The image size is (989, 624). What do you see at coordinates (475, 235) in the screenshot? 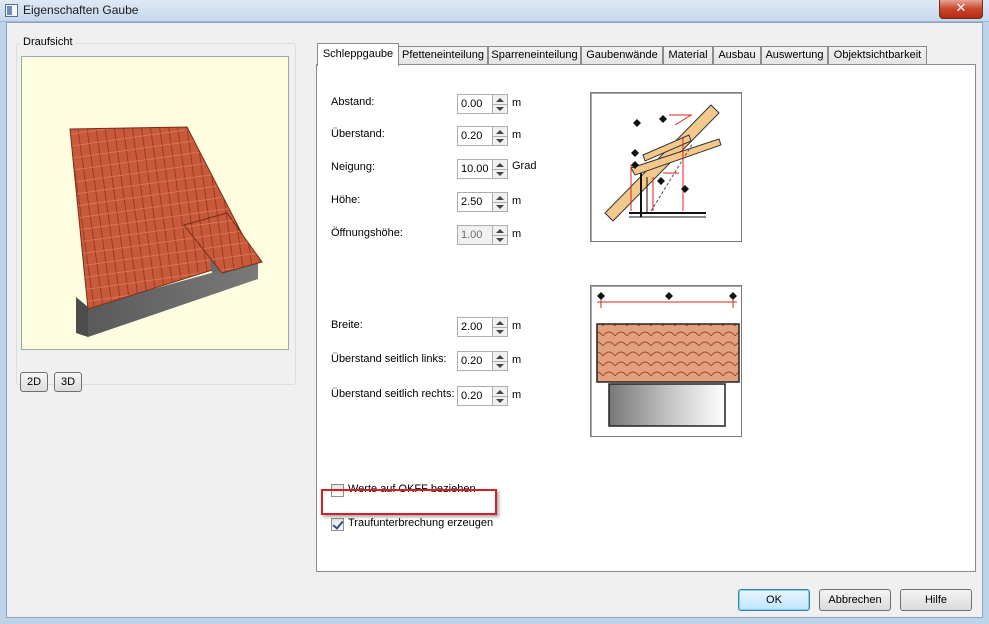
I see `oeffnungshoehe-input: 1.00` at bounding box center [475, 235].